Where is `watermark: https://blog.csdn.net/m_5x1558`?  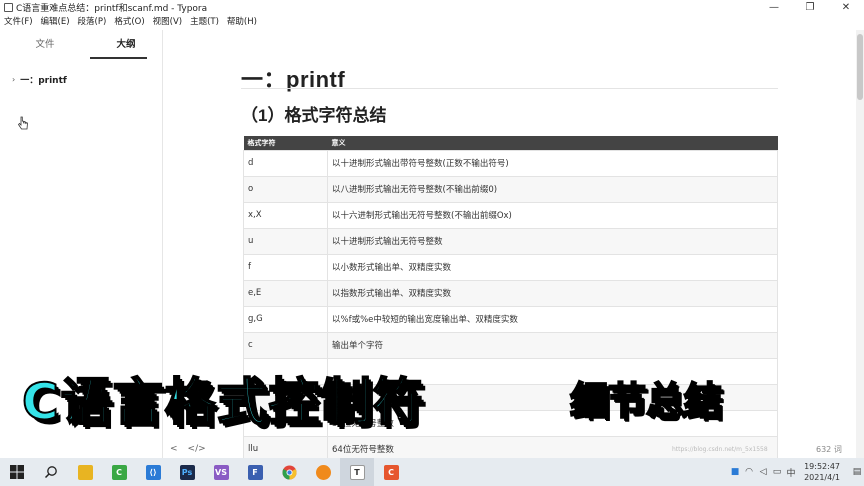
watermark: https://blog.csdn.net/m_5x1558 is located at coordinates (720, 449).